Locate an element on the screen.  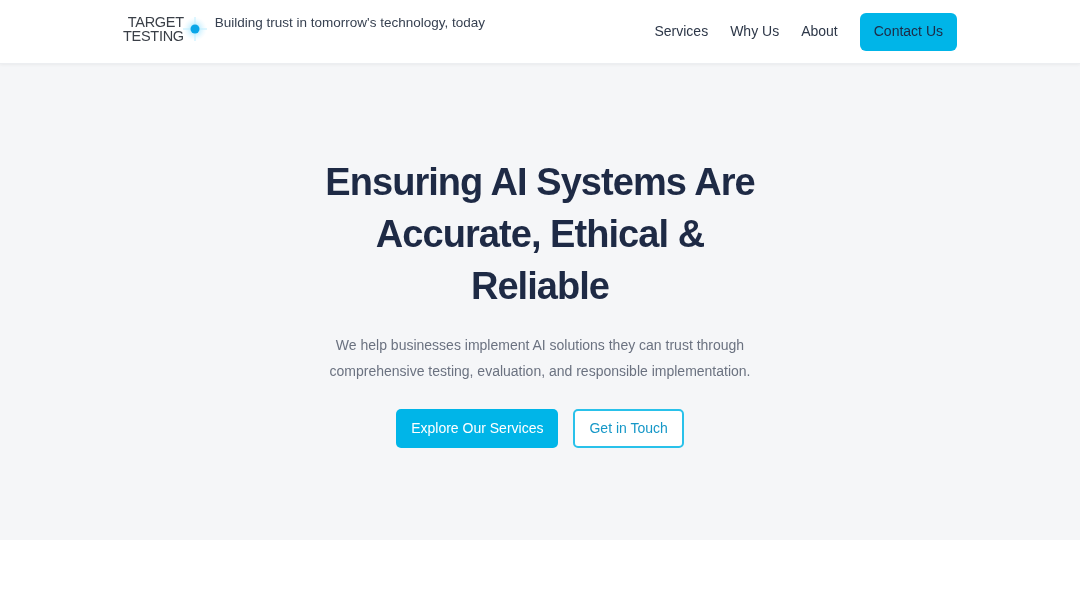
hero-title: Ensuring AI Systems Are Accurate, Ethical & Reliable is located at coordinates (540, 234).